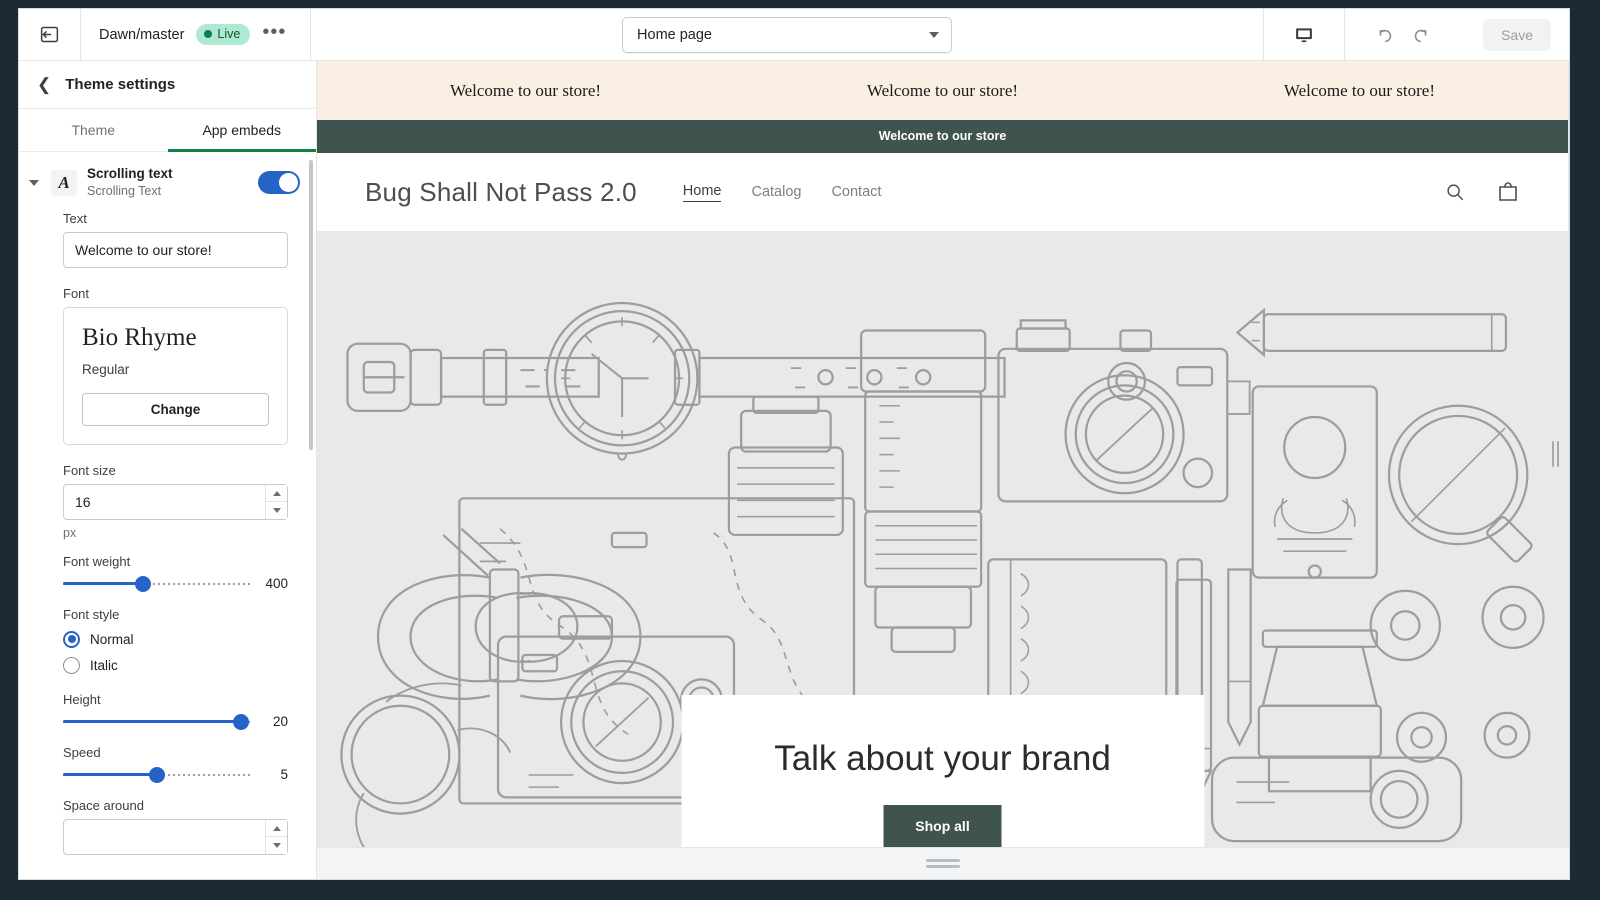 This screenshot has height=900, width=1600. What do you see at coordinates (280, 722) in the screenshot?
I see `height-value: 20` at bounding box center [280, 722].